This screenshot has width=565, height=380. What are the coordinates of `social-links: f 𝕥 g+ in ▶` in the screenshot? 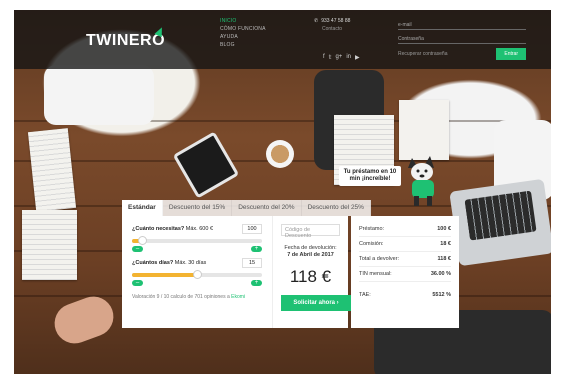 It's located at (341, 57).